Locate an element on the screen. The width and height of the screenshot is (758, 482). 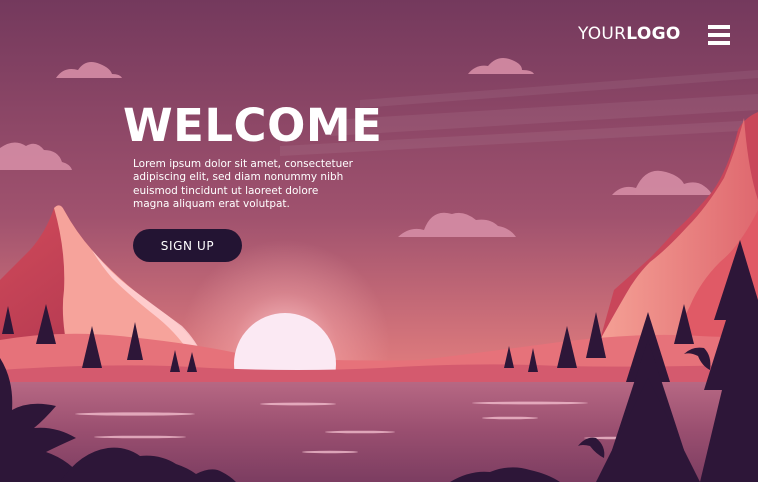
description-line: magna aliquam erat volutpat. is located at coordinates (211, 203).